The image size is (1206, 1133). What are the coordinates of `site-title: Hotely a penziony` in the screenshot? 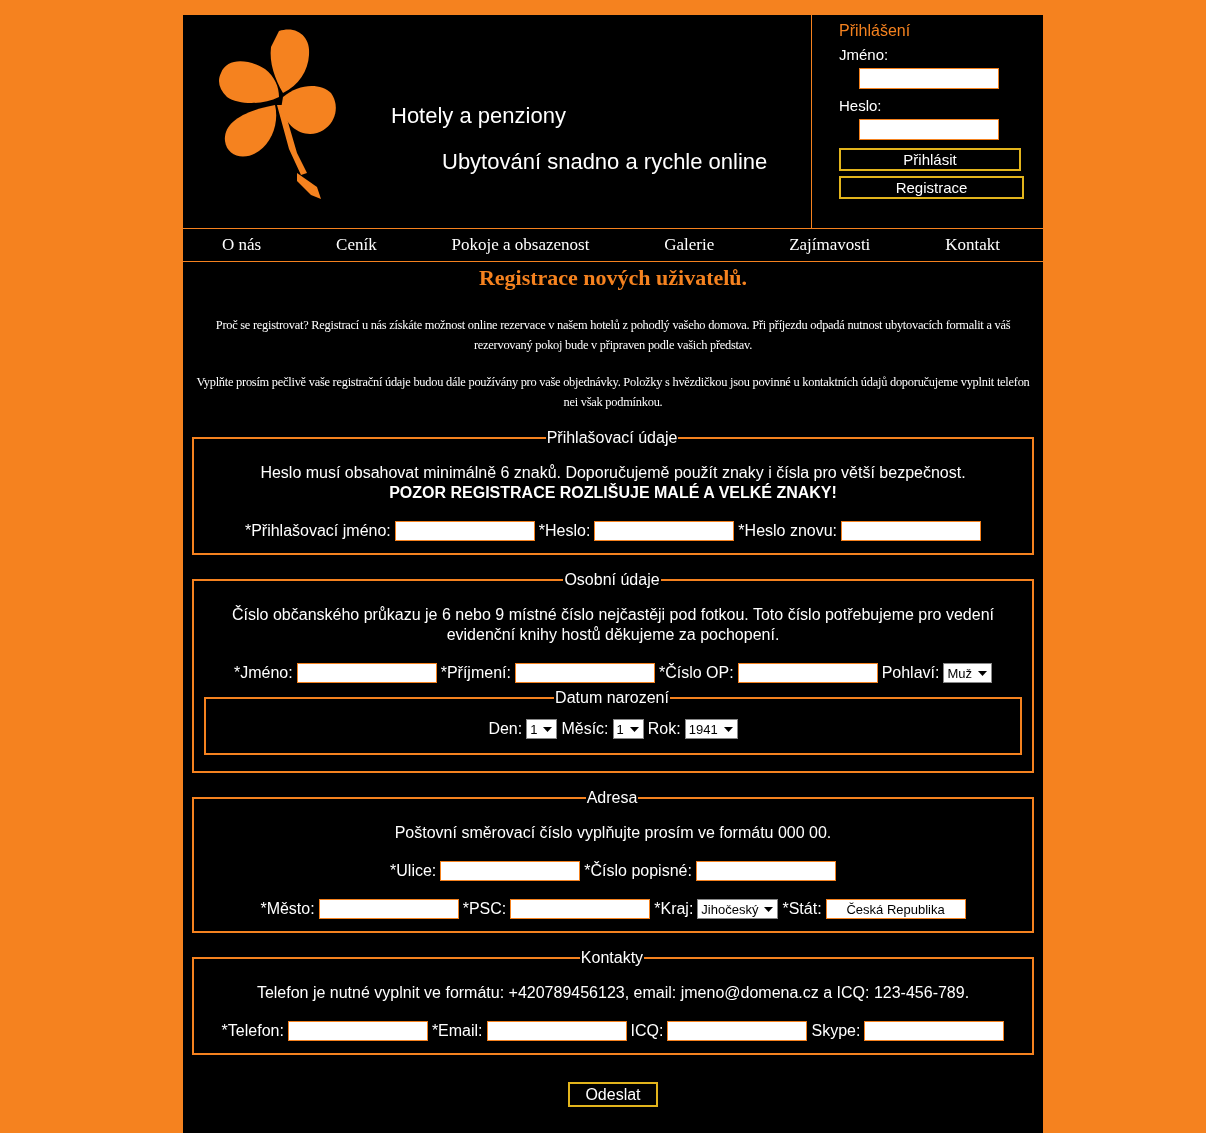 It's located at (479, 116).